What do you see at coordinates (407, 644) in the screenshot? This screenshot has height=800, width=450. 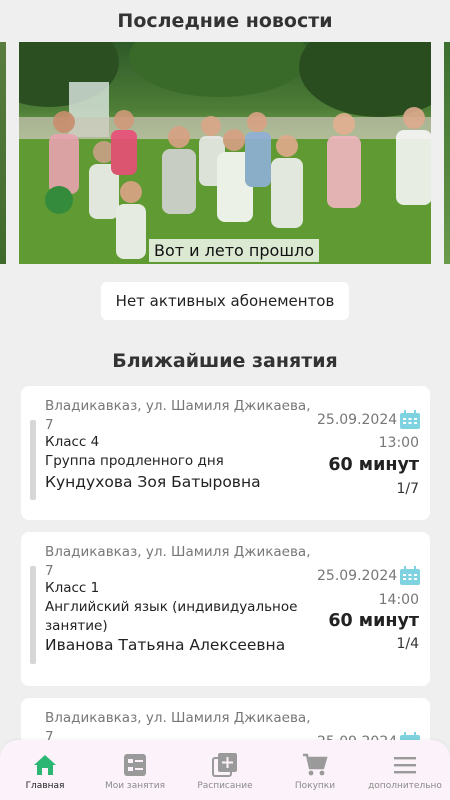 I see `lesson-attendance-count: 1/4` at bounding box center [407, 644].